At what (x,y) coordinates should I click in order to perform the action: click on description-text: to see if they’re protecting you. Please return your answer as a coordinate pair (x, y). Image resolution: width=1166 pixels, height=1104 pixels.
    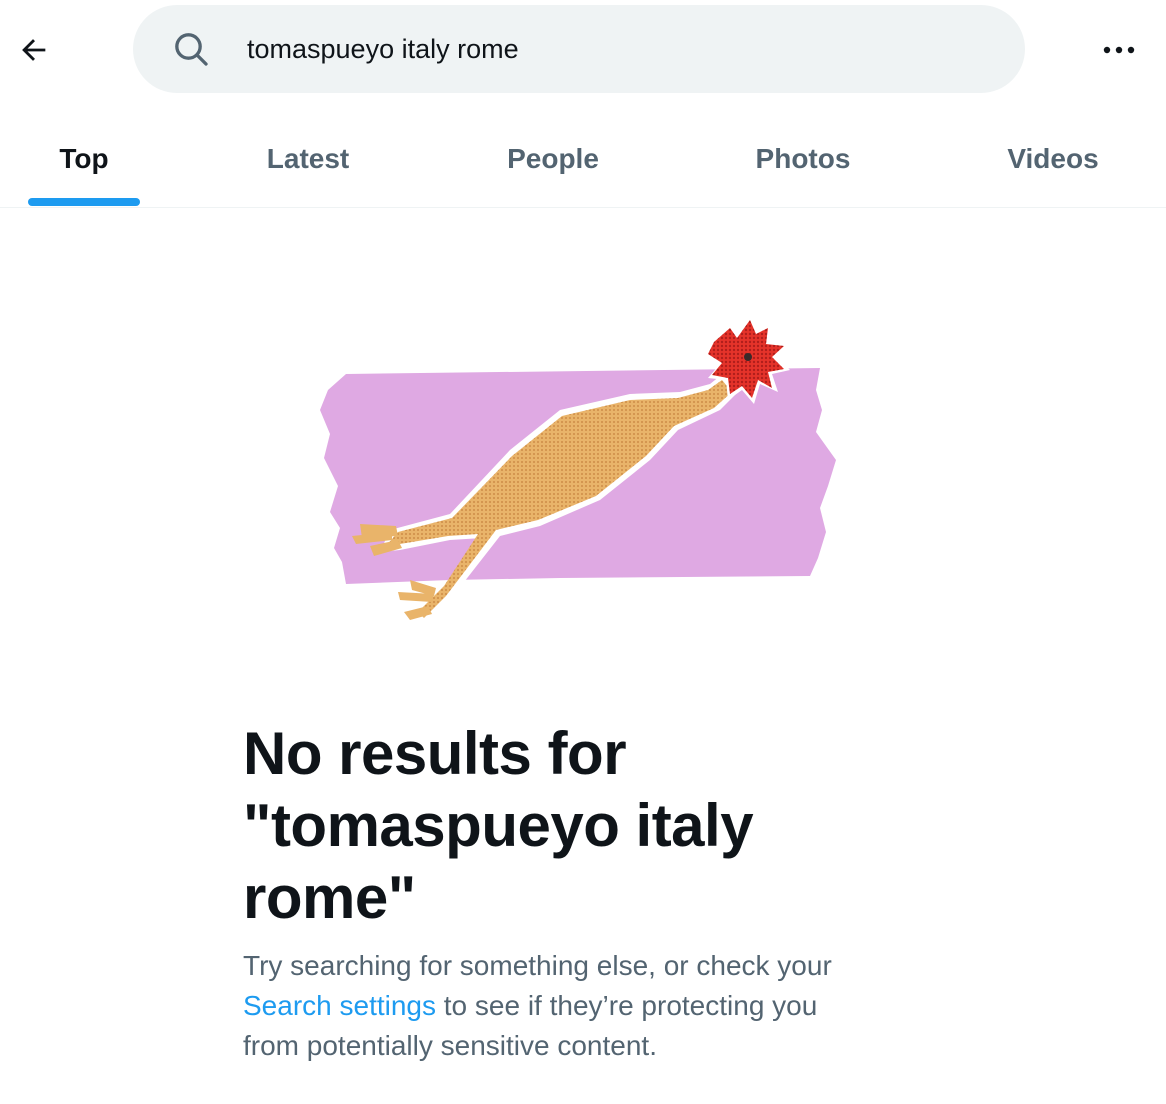
    Looking at the image, I should click on (627, 1005).